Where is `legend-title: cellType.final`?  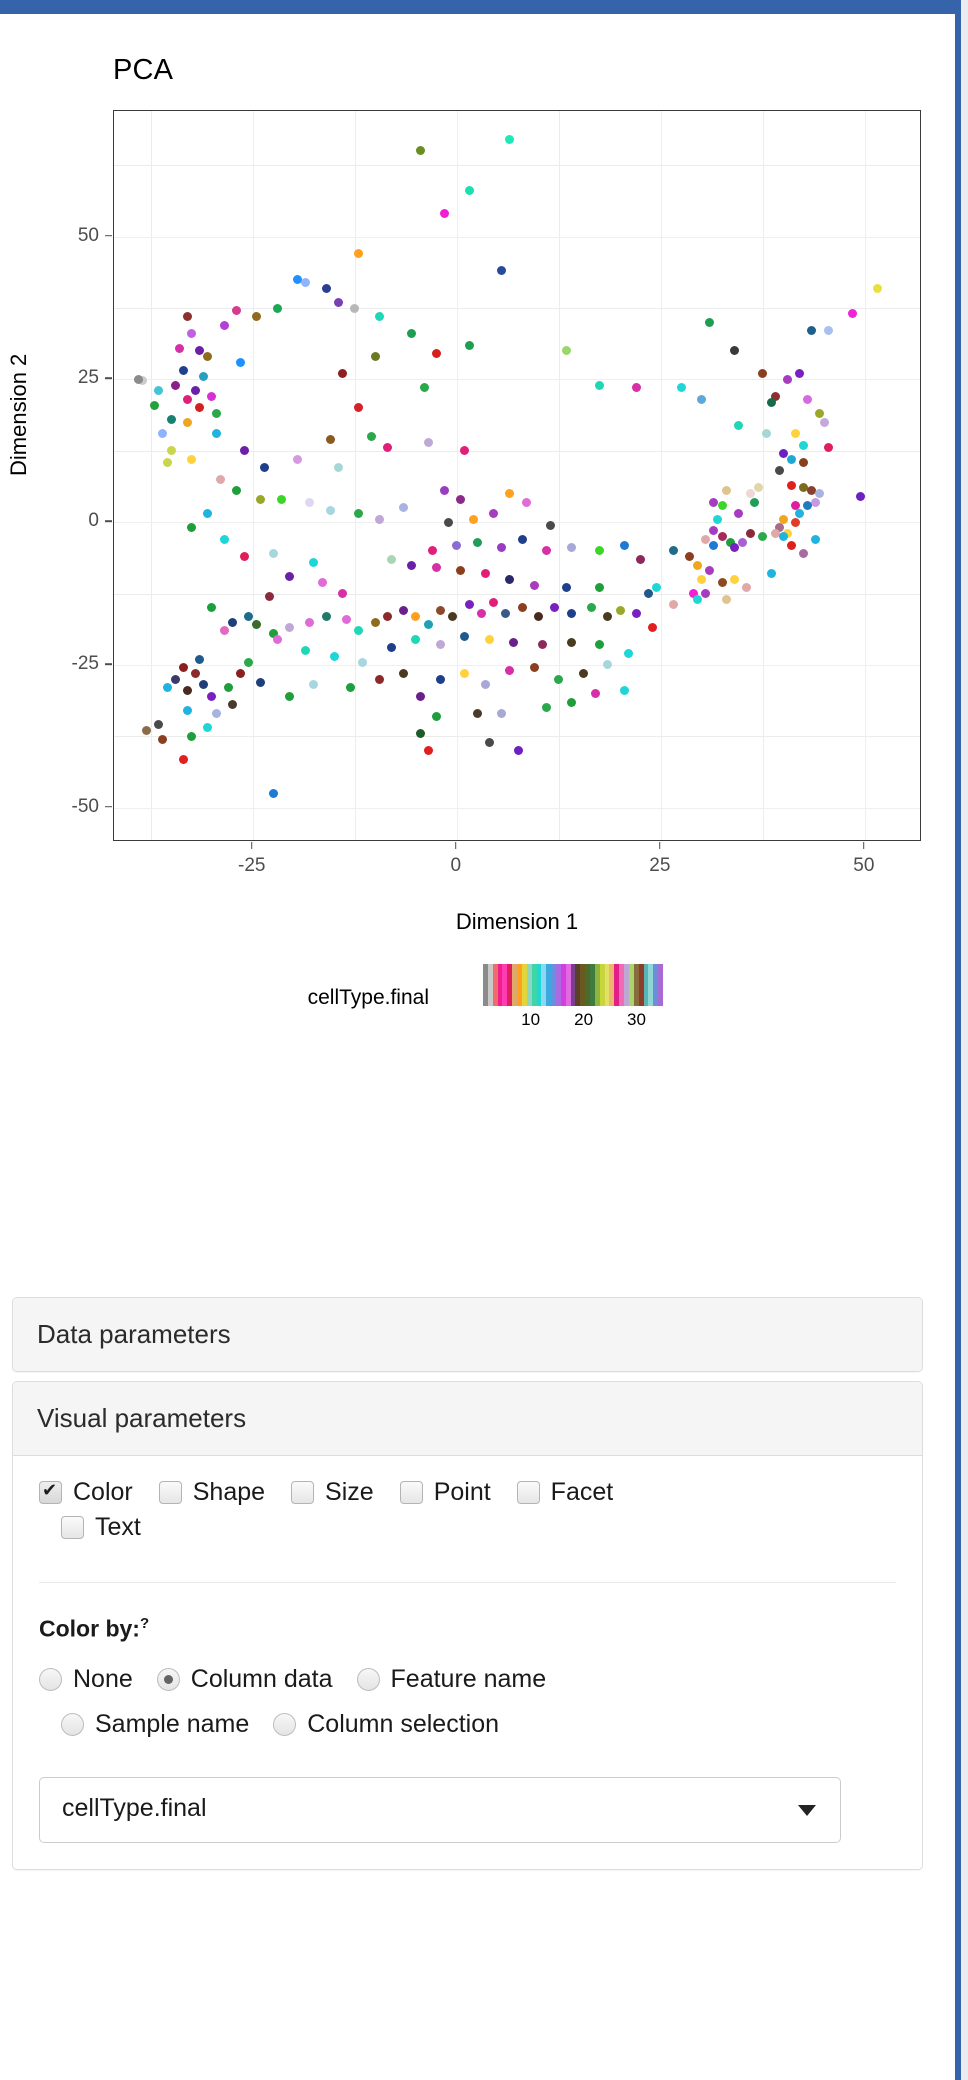 legend-title: cellType.final is located at coordinates (368, 997).